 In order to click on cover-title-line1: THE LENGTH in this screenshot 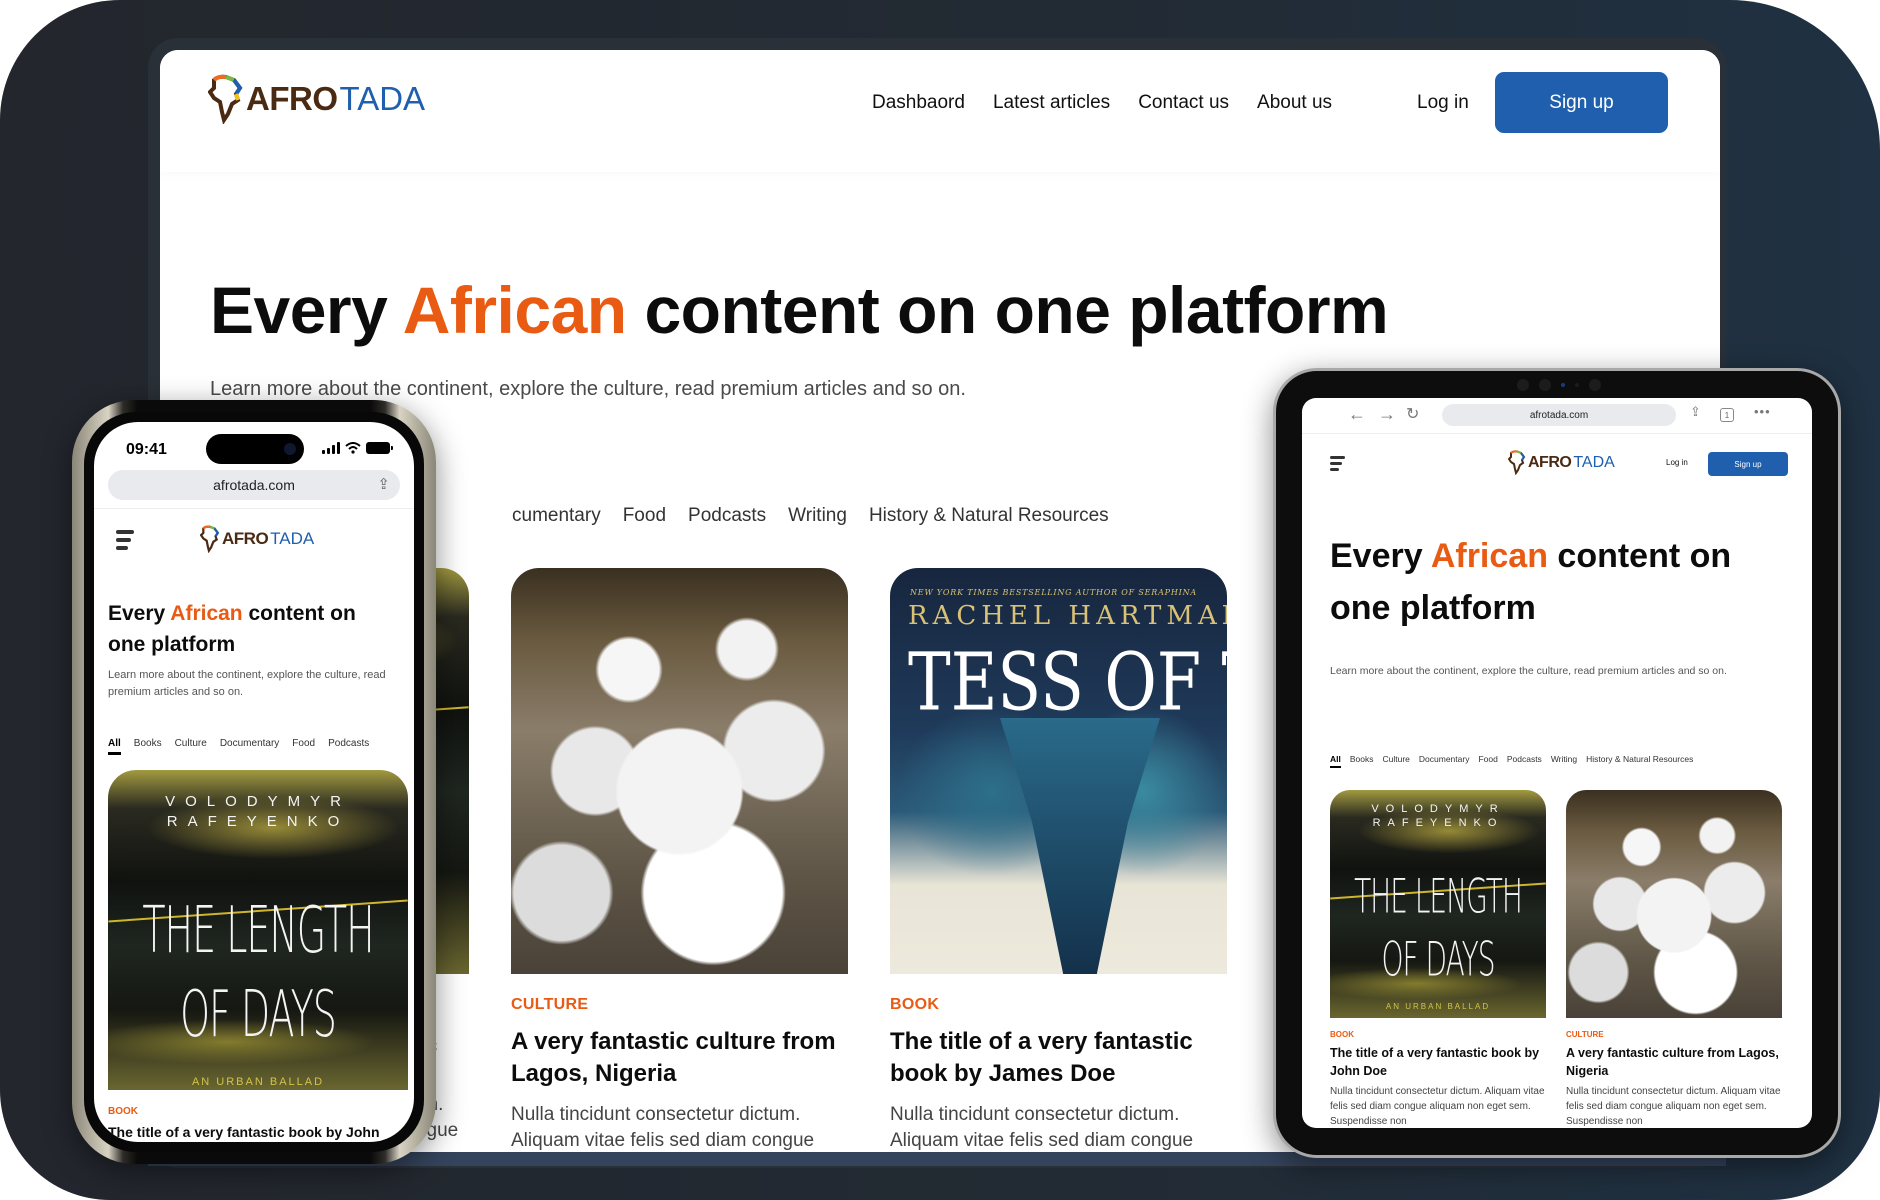, I will do `click(258, 930)`.